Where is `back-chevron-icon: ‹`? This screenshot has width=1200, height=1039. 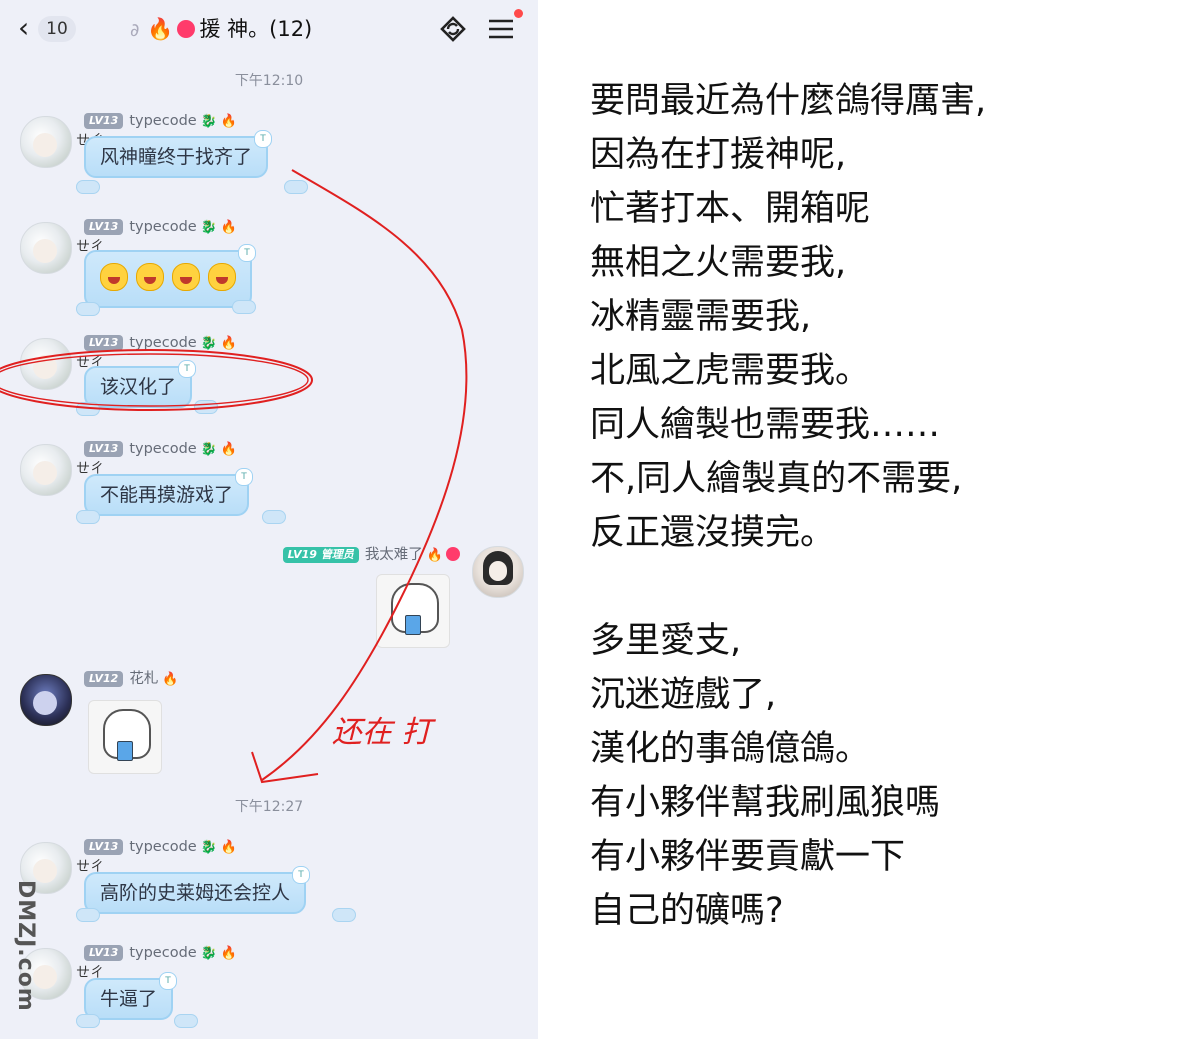
back-chevron-icon: ‹ is located at coordinates (23, 28).